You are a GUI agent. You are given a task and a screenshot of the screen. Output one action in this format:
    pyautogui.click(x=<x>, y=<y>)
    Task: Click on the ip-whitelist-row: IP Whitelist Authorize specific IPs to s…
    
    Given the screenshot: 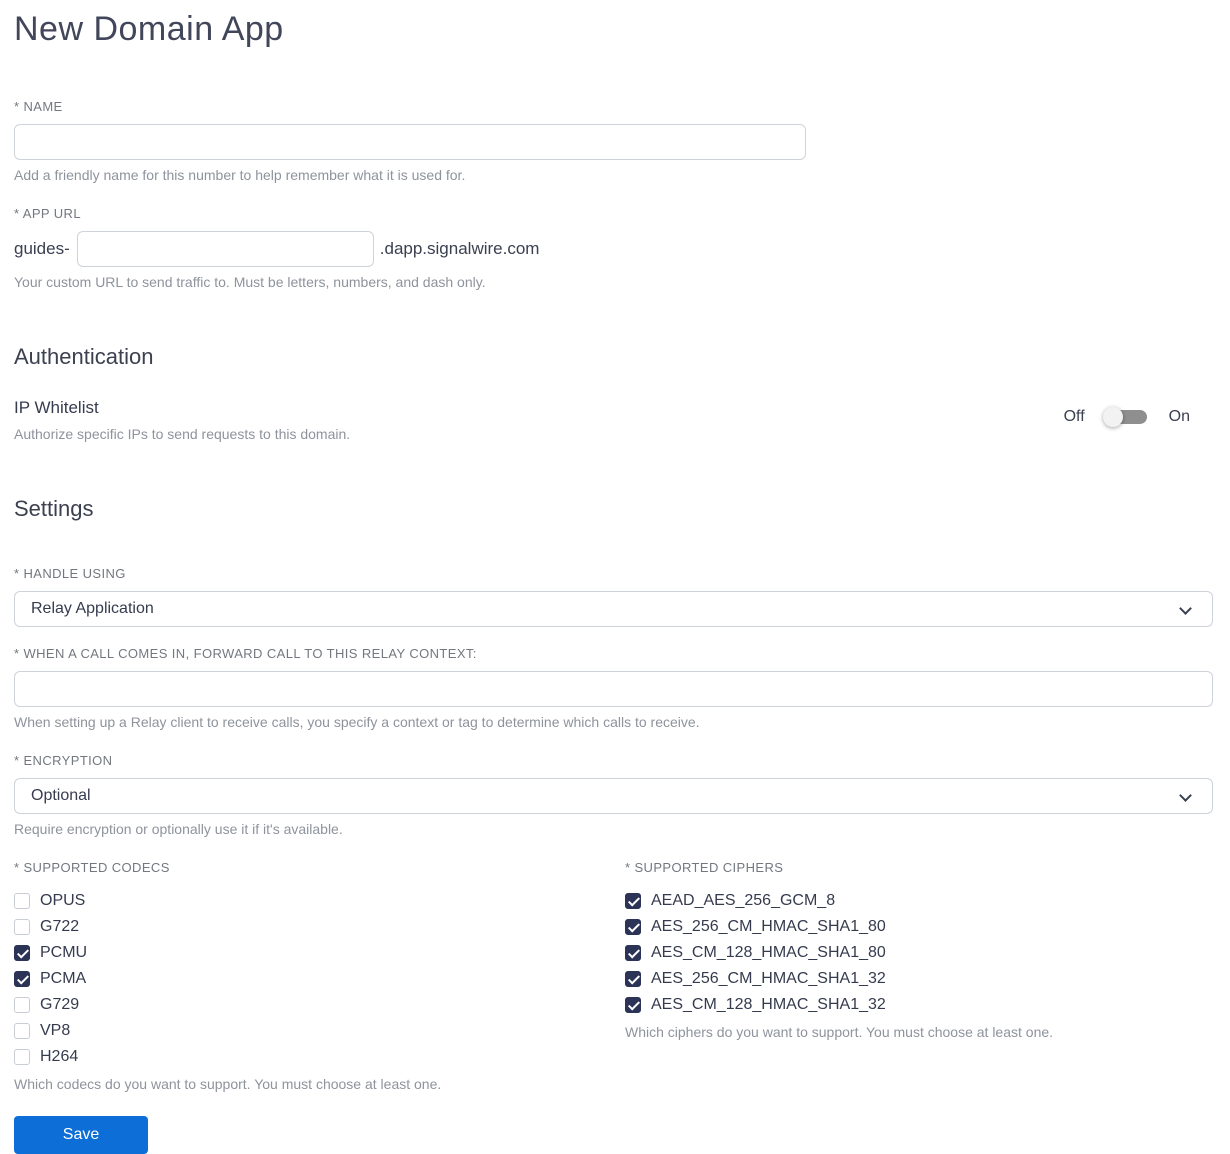 What is the action you would take?
    pyautogui.click(x=613, y=420)
    